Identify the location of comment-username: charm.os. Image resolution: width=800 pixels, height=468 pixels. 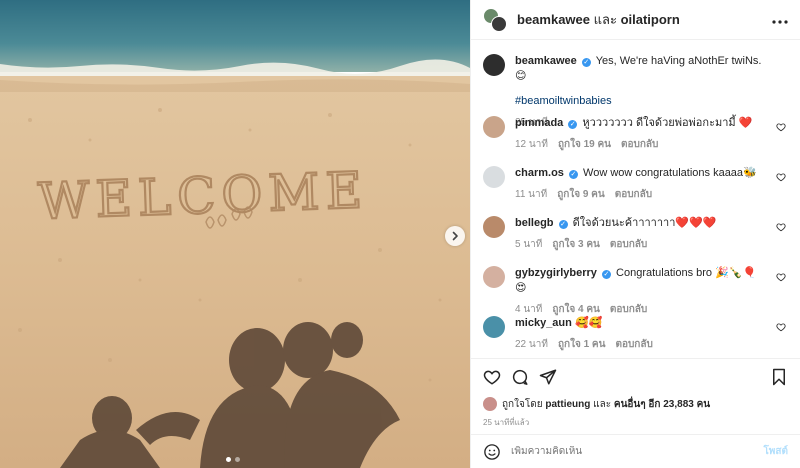
(539, 173).